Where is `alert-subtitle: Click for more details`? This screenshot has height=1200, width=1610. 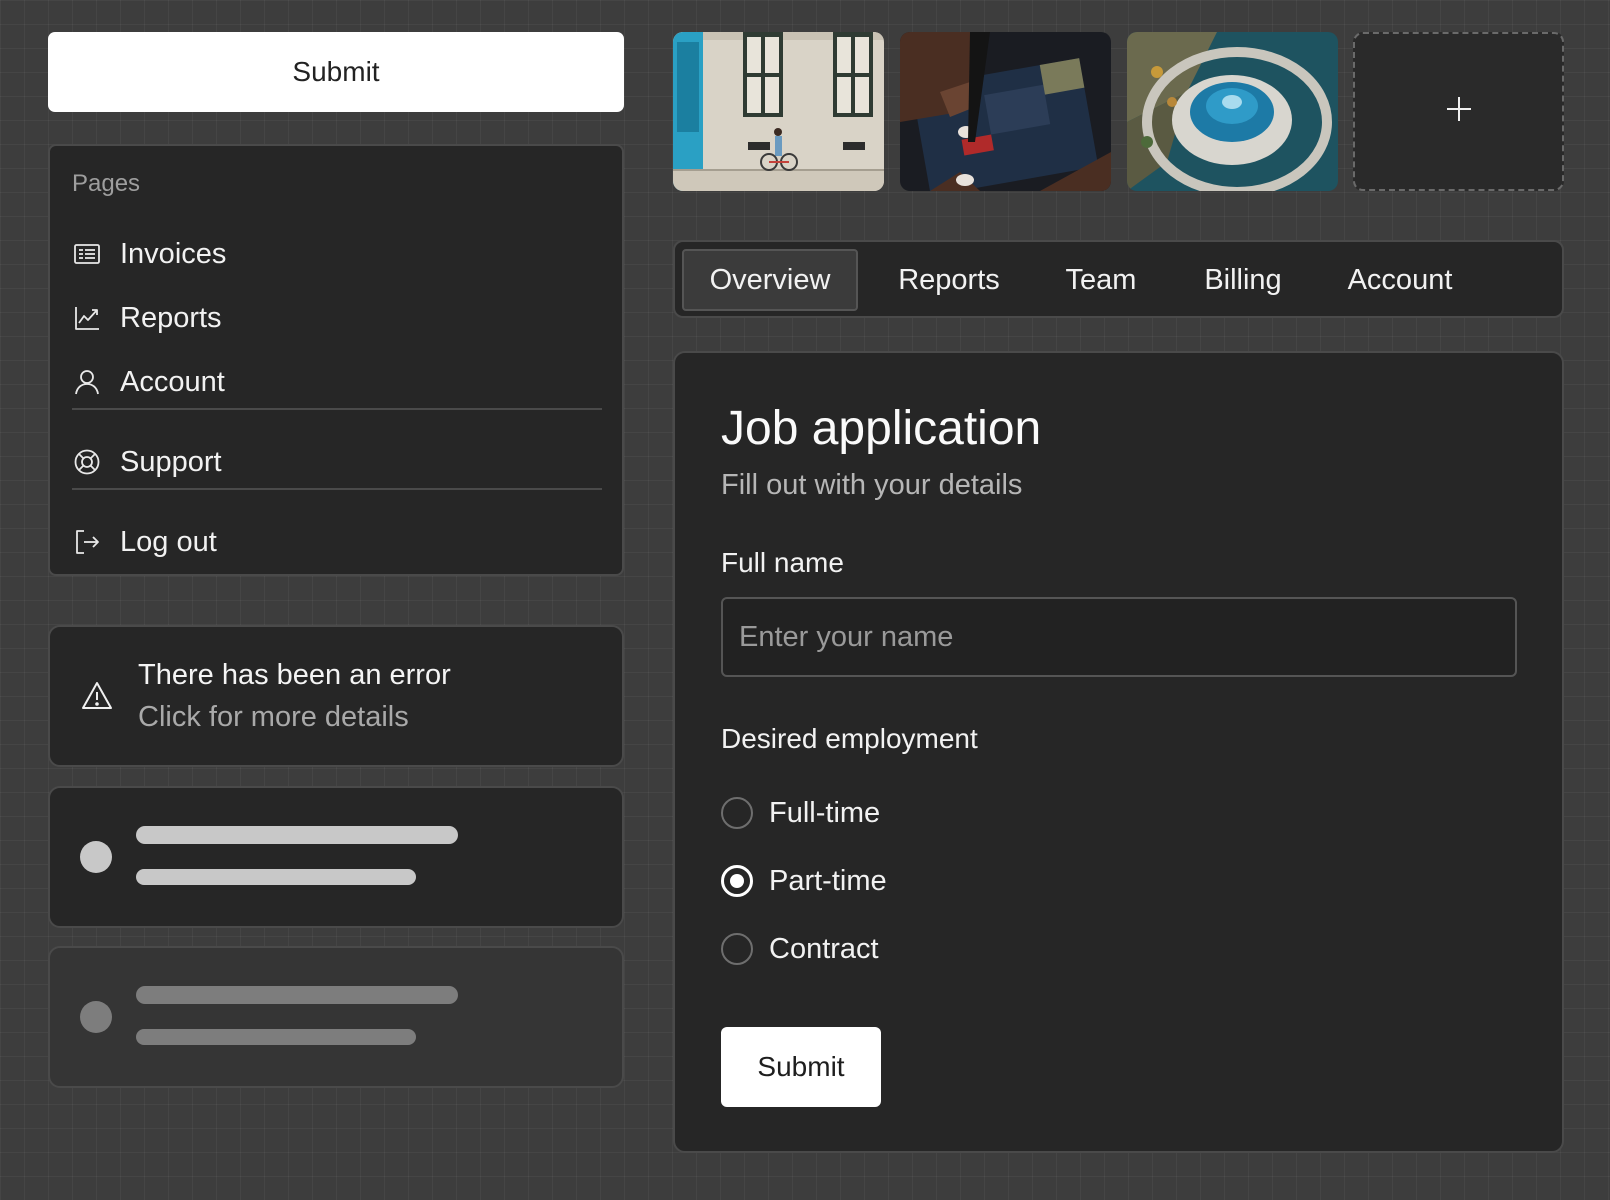
alert-subtitle: Click for more details is located at coordinates (273, 717).